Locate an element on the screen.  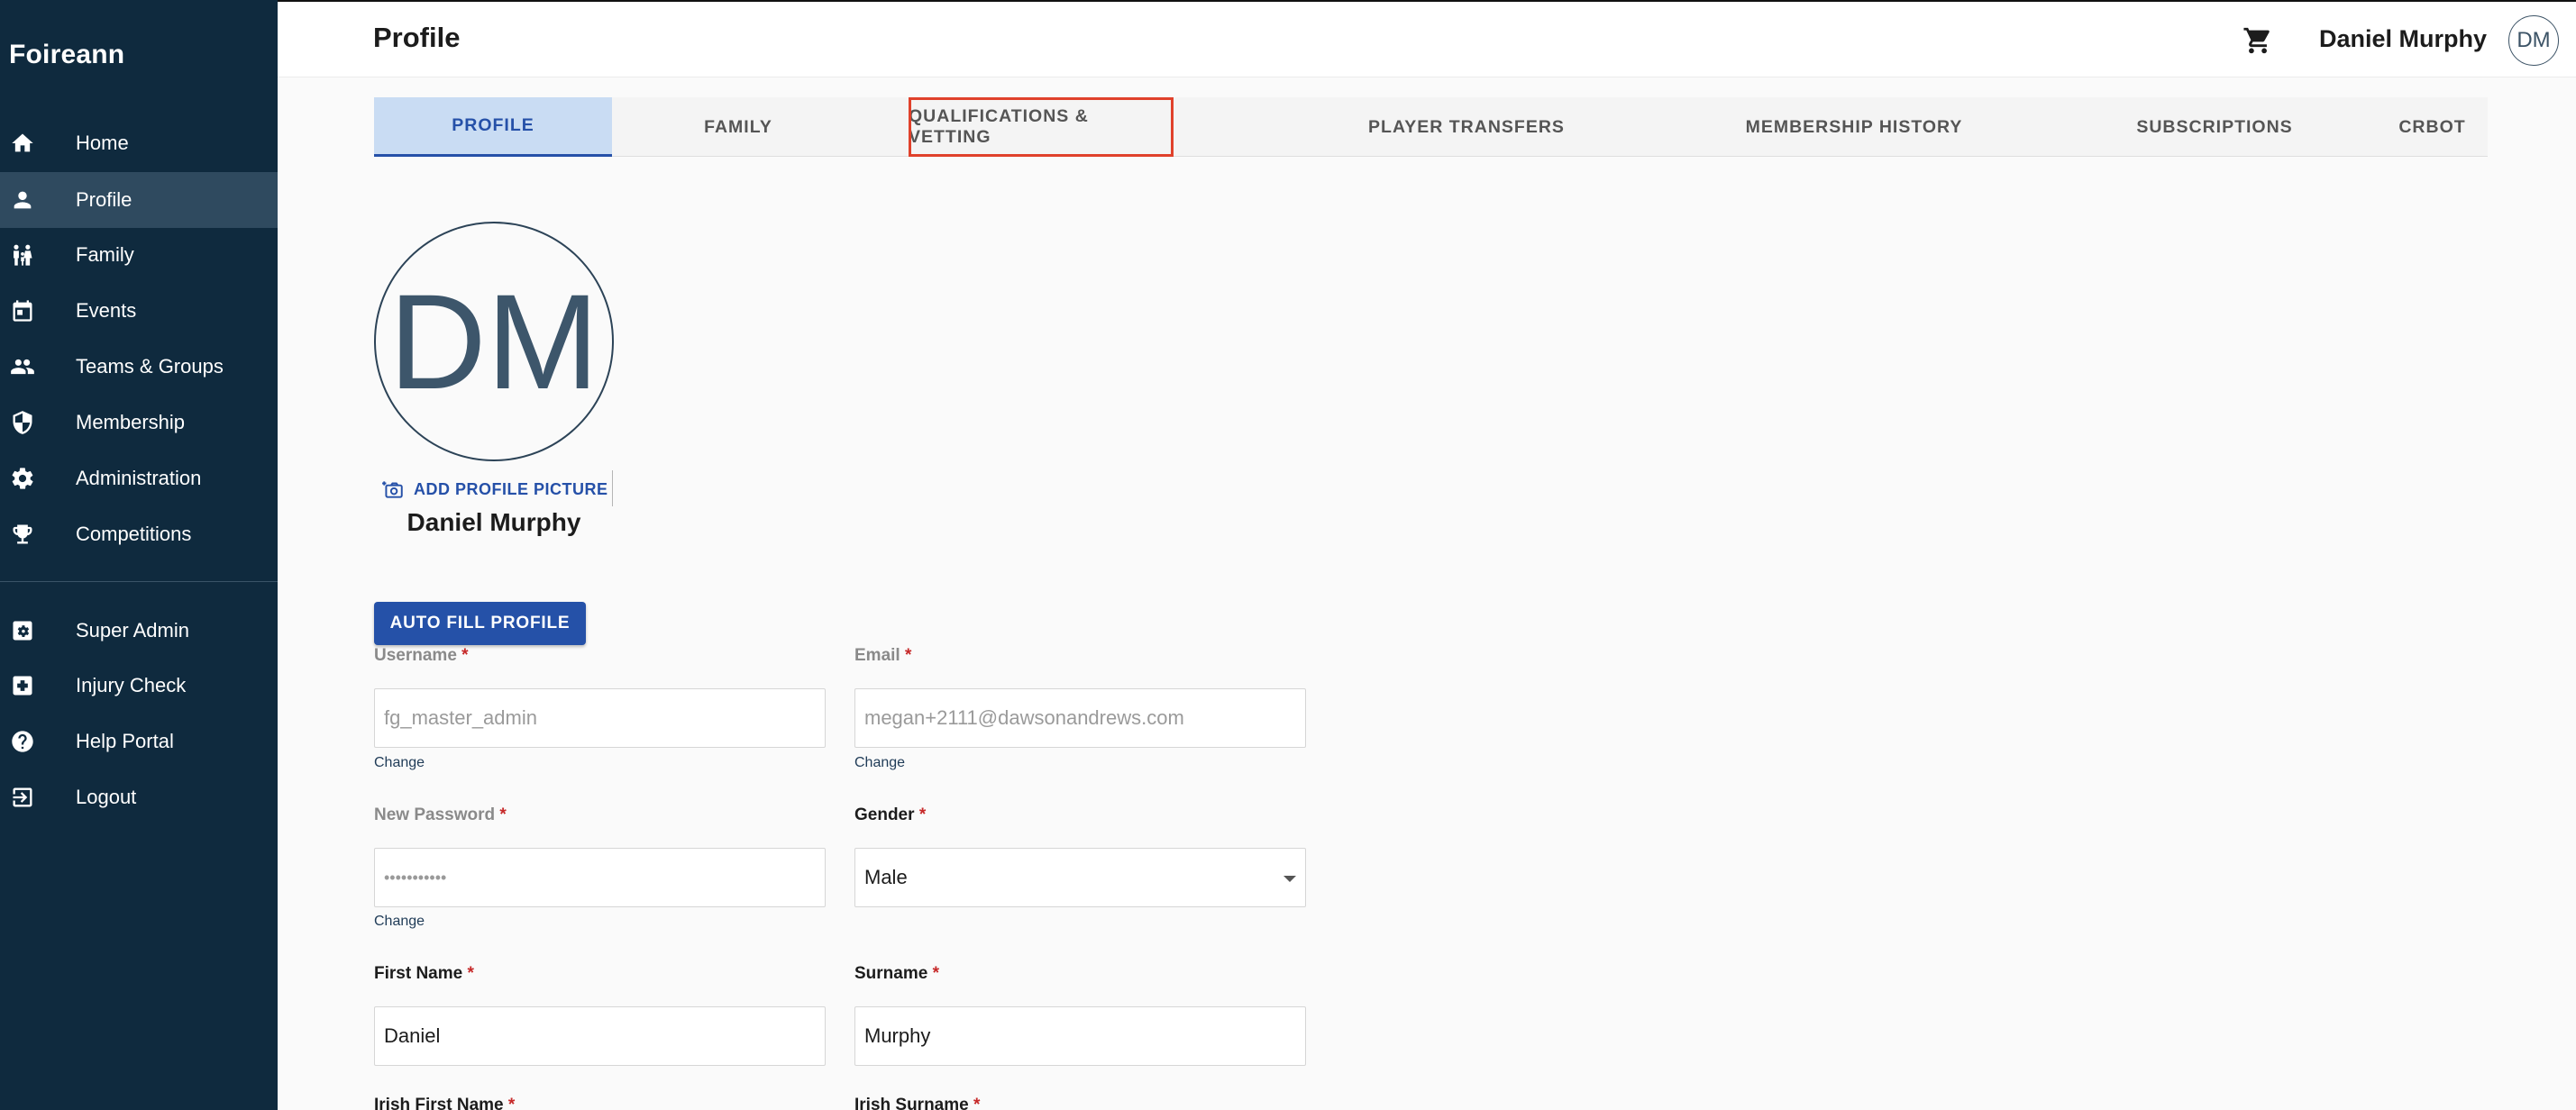
username-label: Username * is located at coordinates (421, 656).